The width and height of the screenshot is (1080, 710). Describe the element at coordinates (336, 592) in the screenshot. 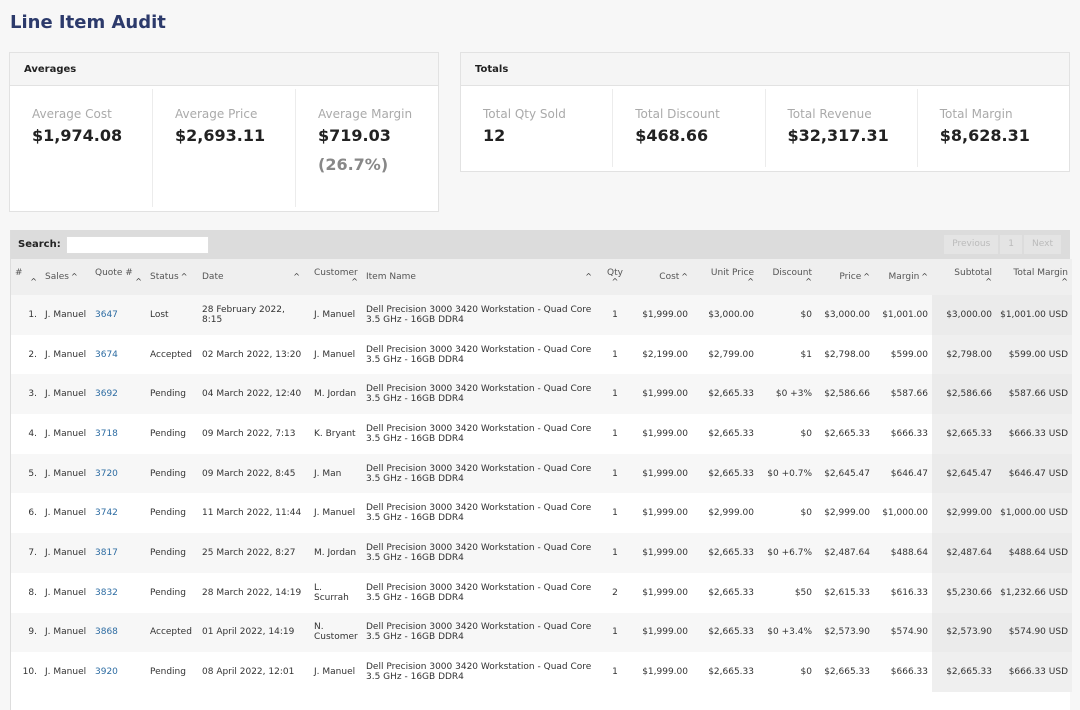

I see `cell-customer: L. Scurrah` at that location.